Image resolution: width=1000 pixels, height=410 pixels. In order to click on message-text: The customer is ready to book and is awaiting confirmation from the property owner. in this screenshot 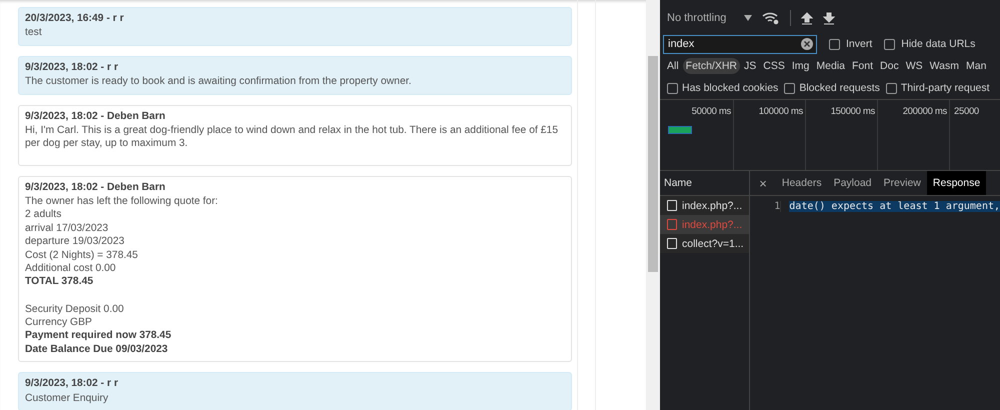, I will do `click(218, 82)`.